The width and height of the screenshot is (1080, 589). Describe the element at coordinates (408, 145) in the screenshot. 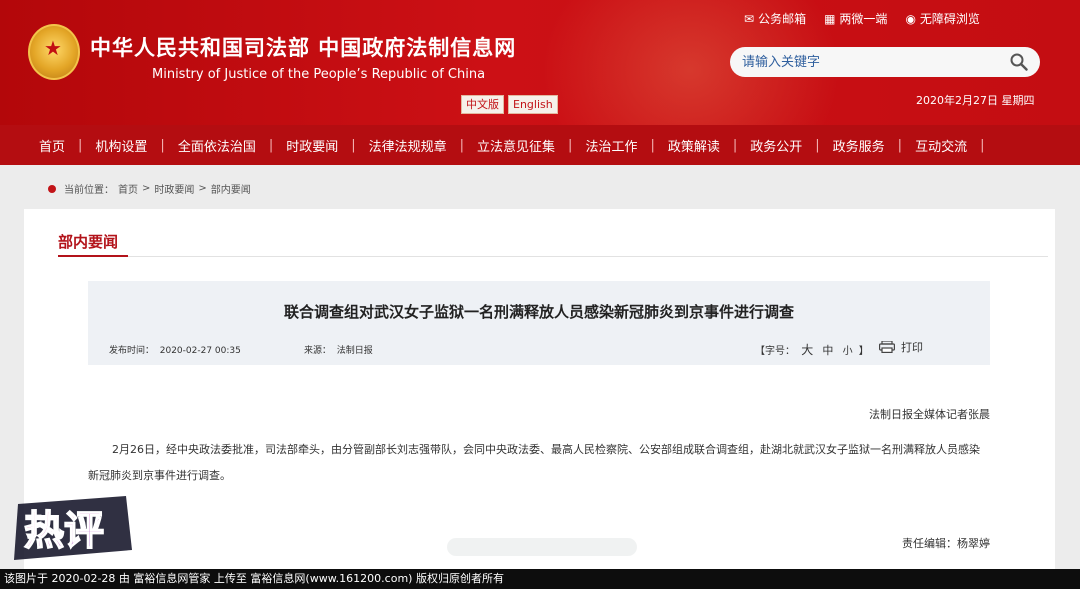

I see `nav-item-laws: 法律法规规章` at that location.